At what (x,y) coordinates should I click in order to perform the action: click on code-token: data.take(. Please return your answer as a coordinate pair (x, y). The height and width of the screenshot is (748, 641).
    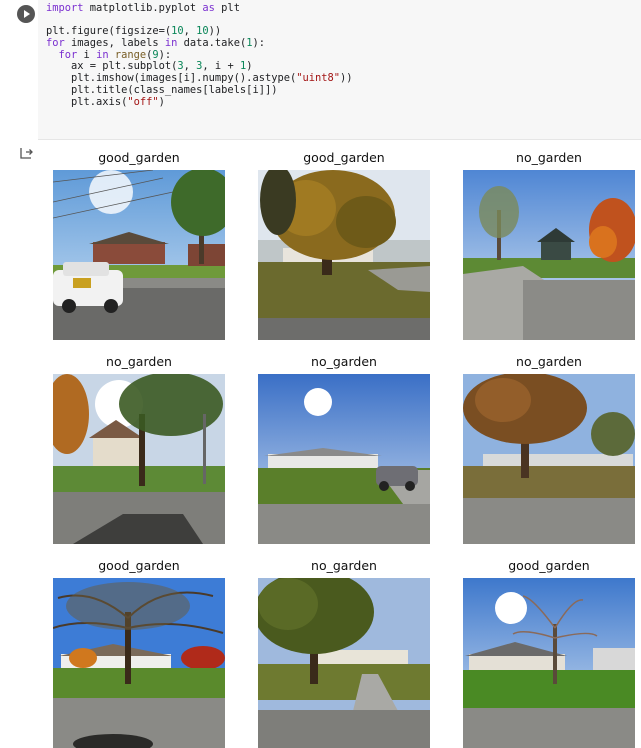
    Looking at the image, I should click on (212, 43).